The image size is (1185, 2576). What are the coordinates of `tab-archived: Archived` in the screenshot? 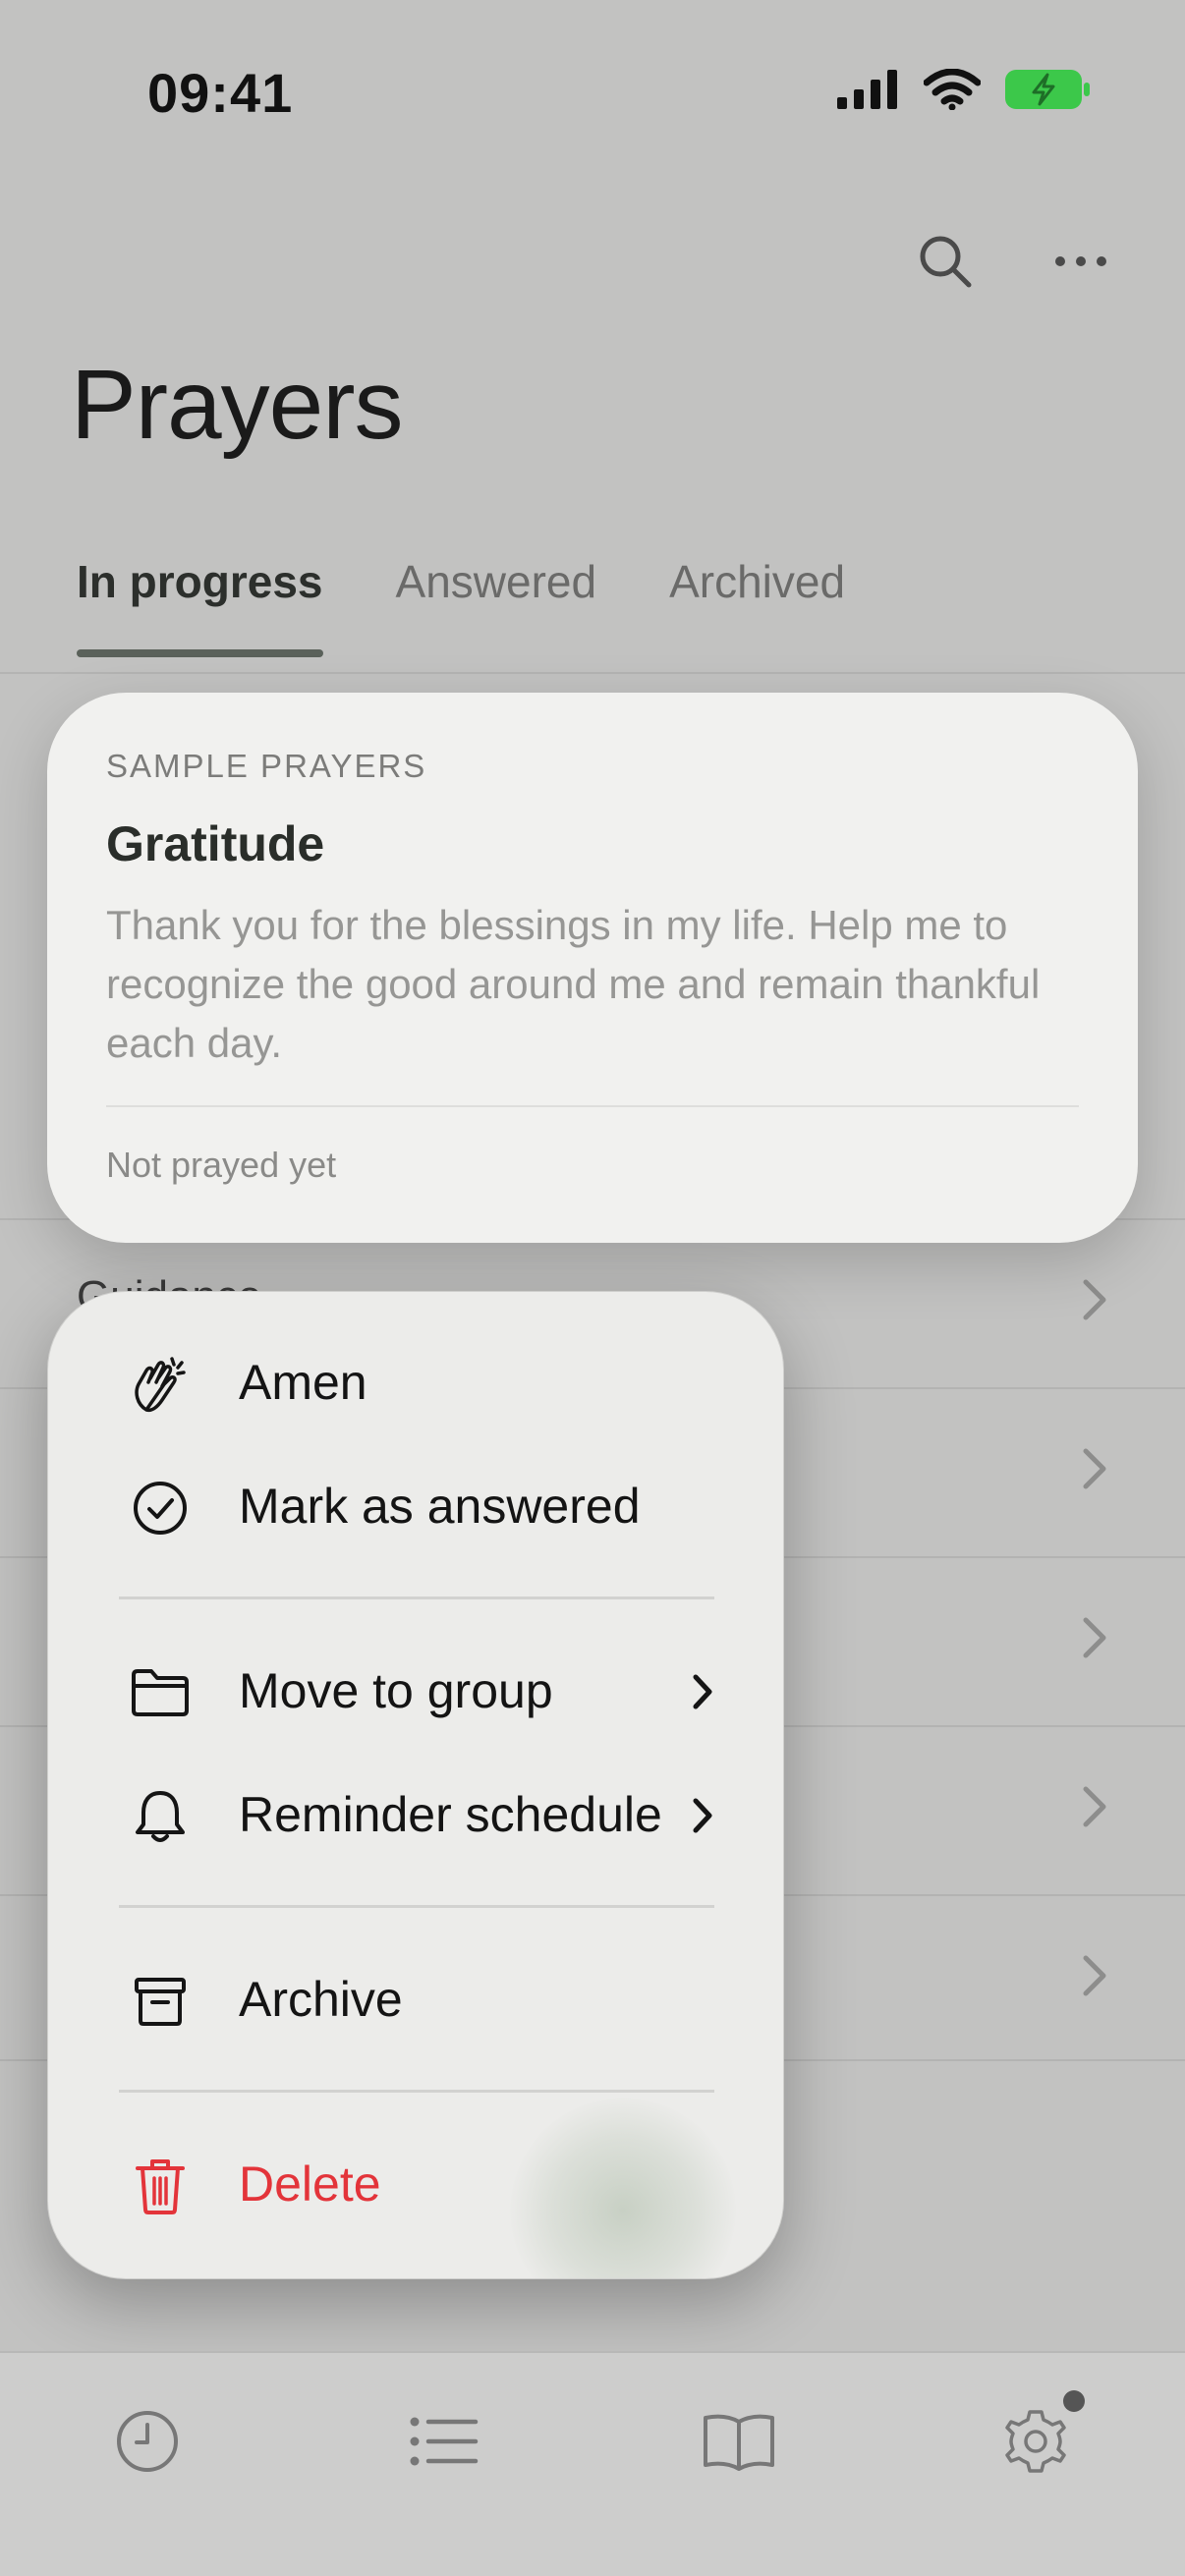 It's located at (757, 606).